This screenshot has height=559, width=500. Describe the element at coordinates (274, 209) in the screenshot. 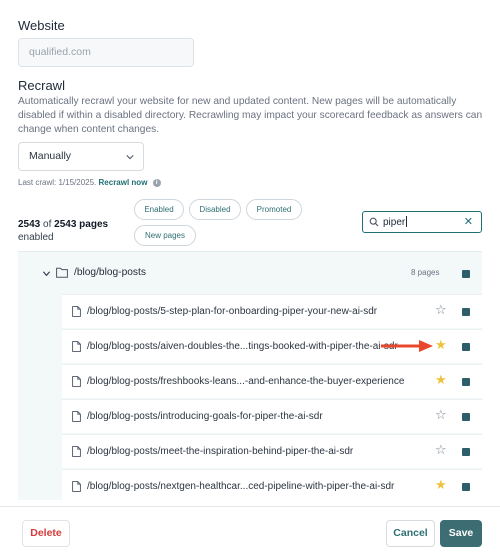

I see `filter-chip-promoted: Promoted` at that location.